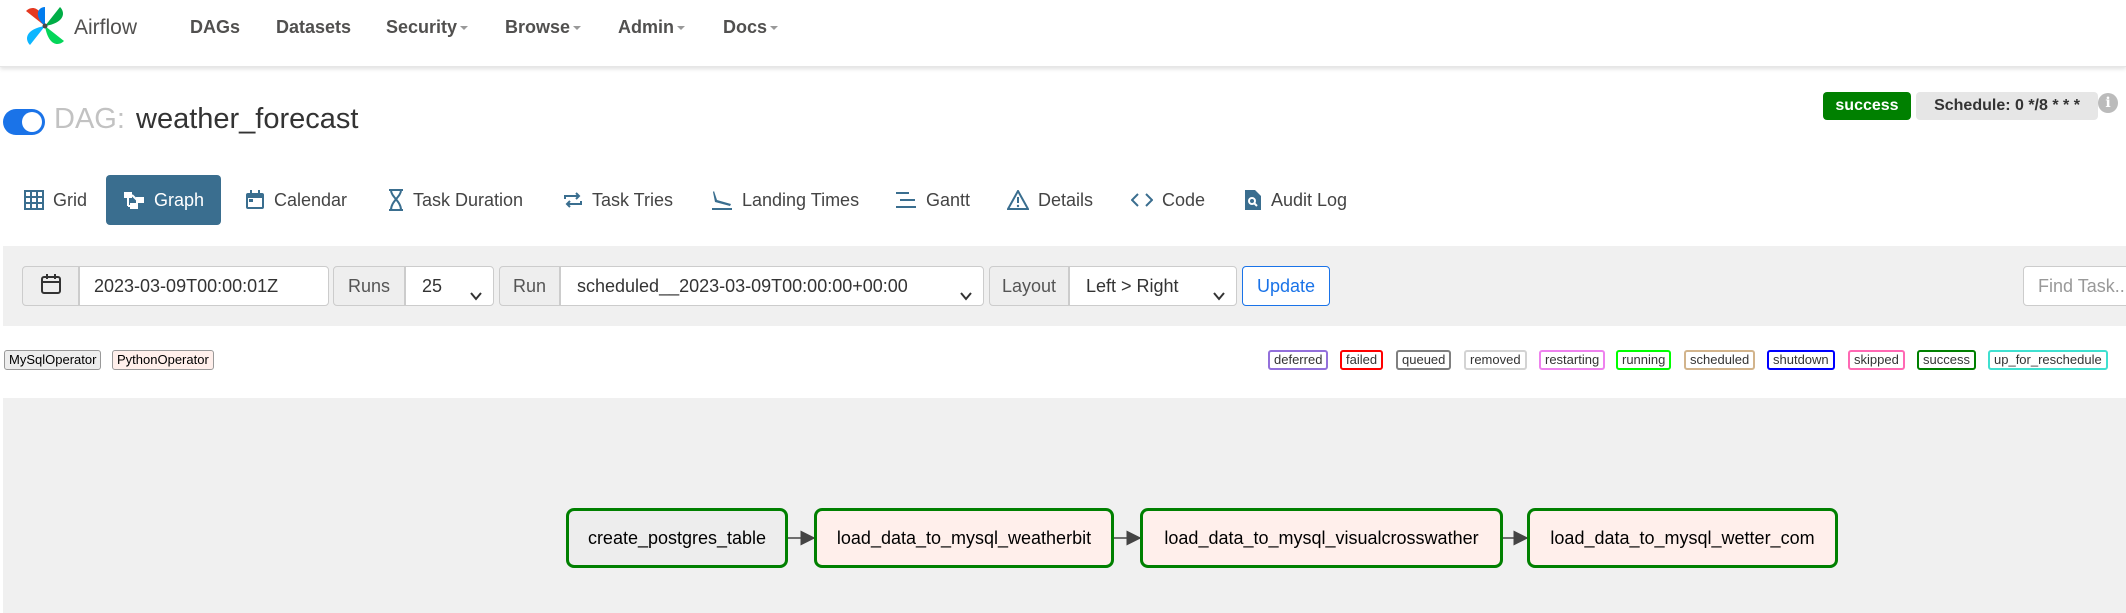  Describe the element at coordinates (677, 538) in the screenshot. I see `task-node-create-postgres-table: create_postgres_table` at that location.